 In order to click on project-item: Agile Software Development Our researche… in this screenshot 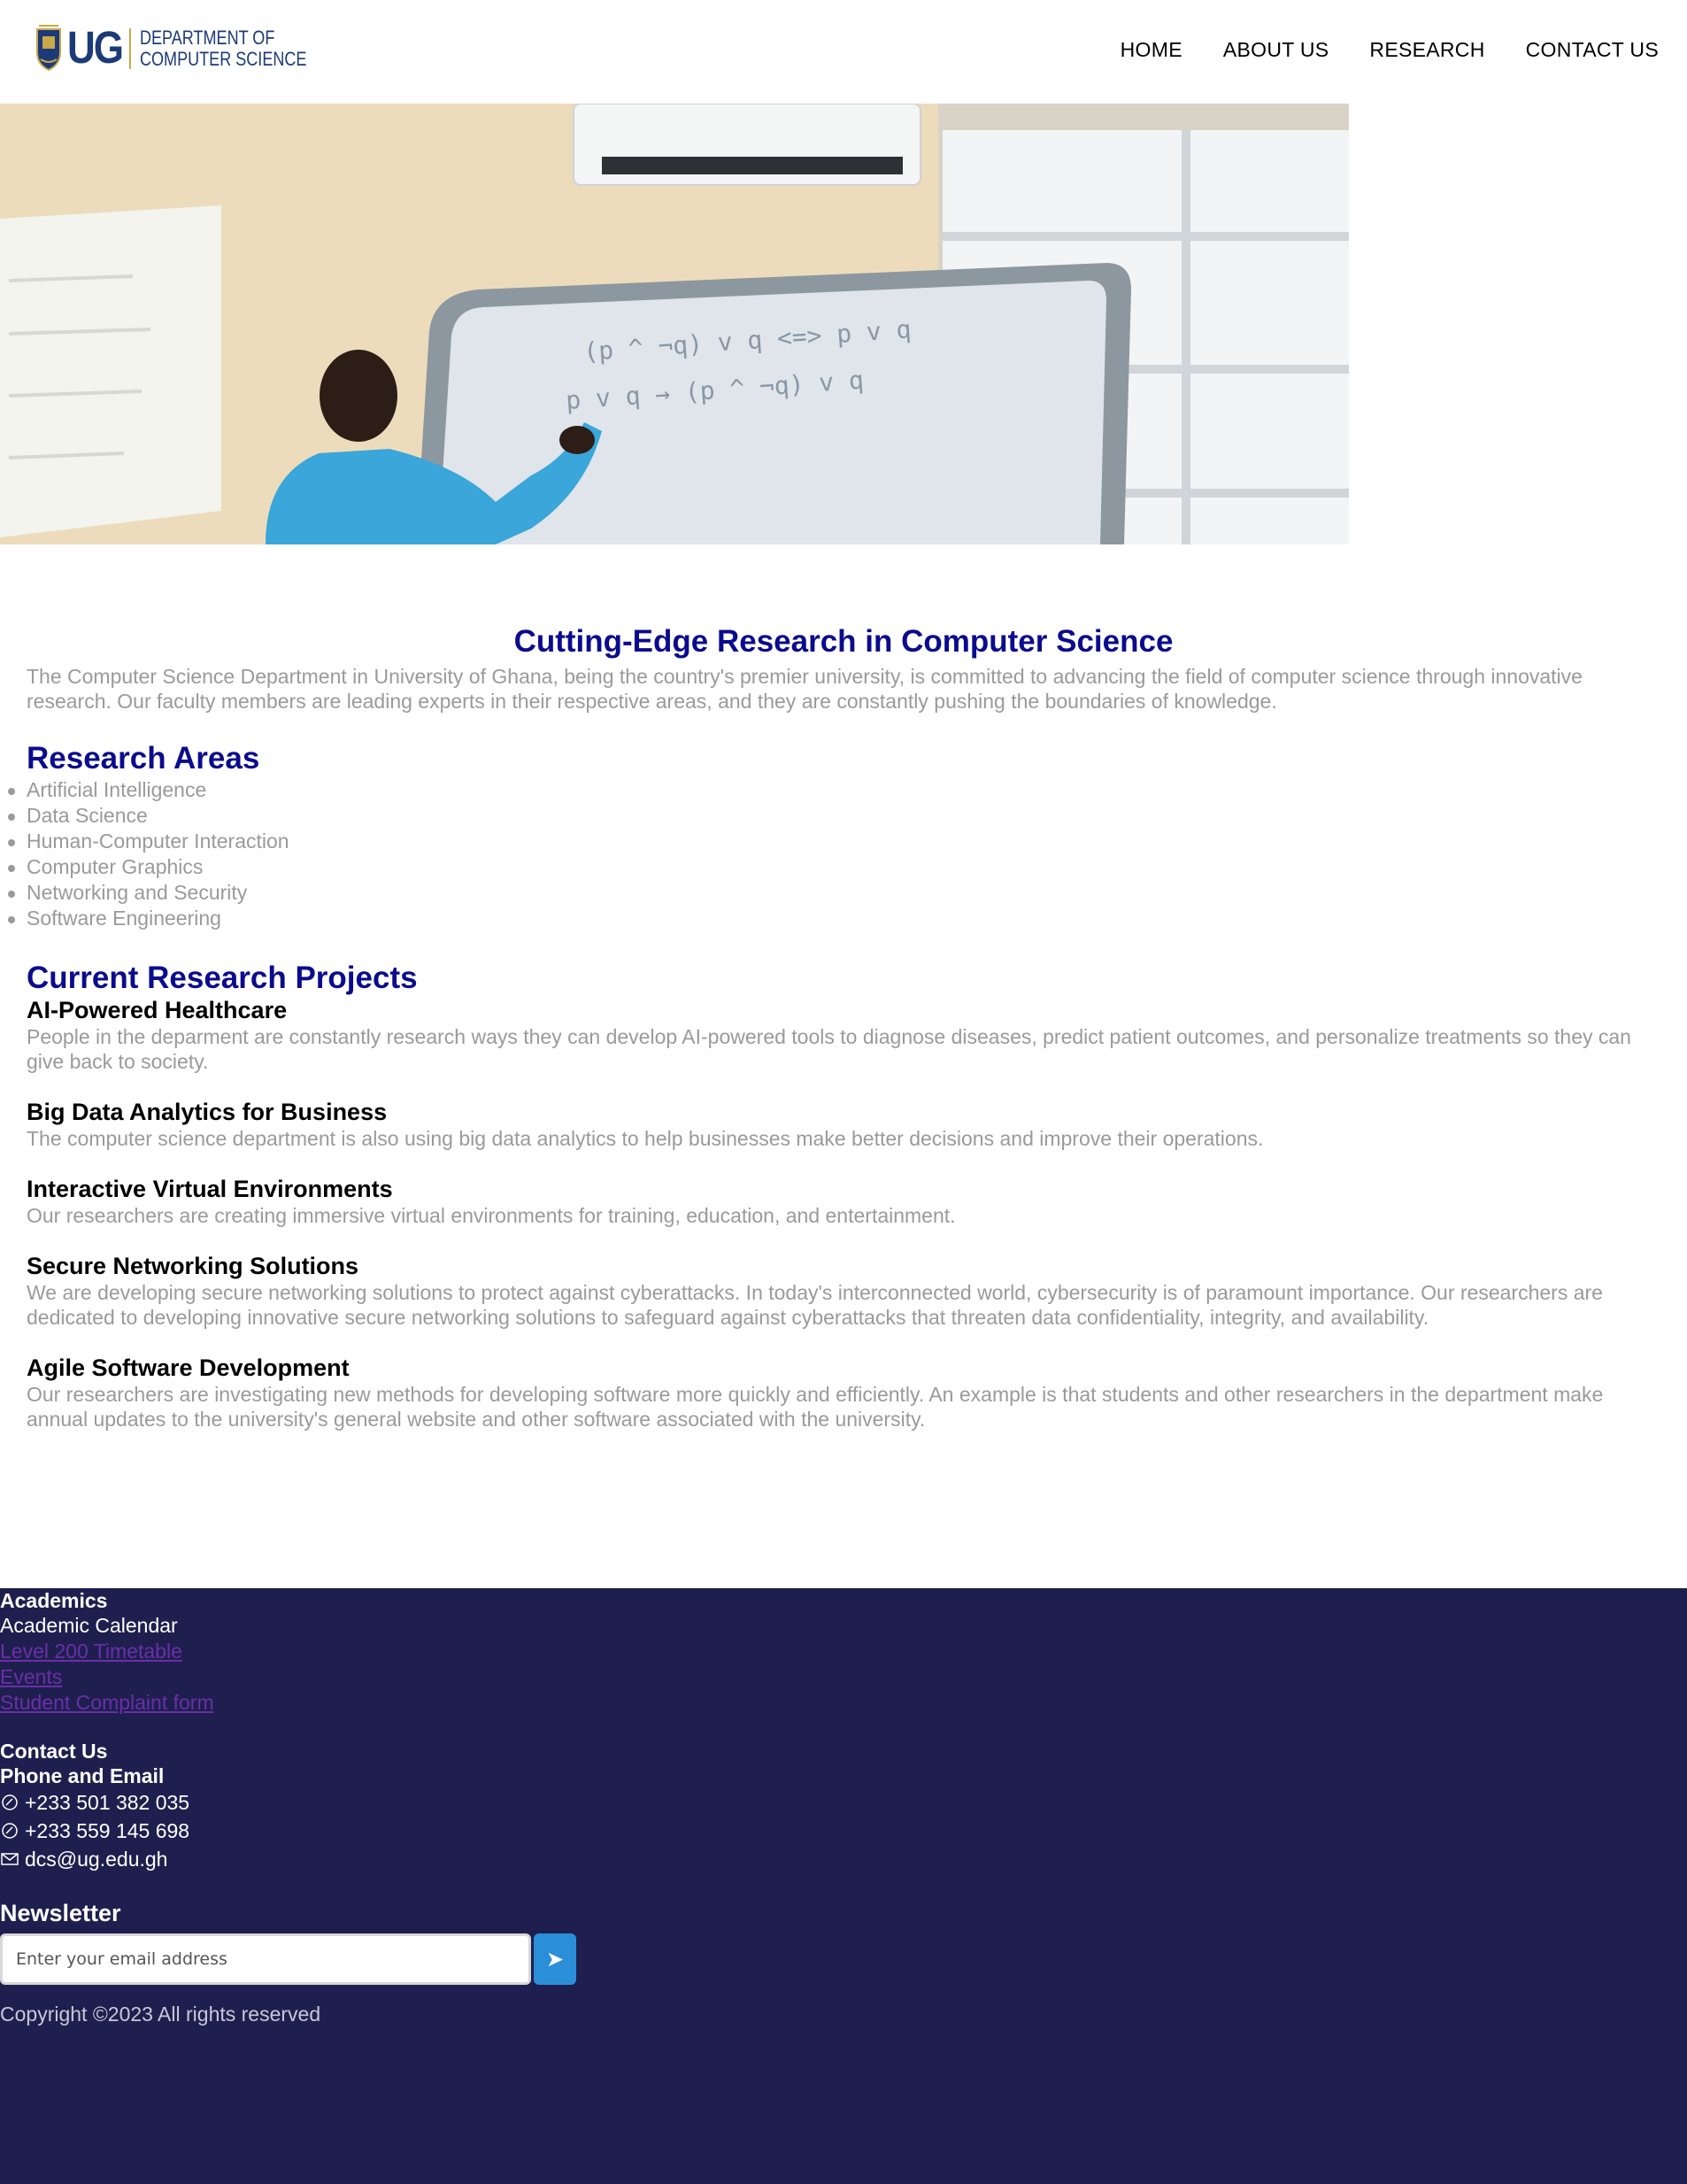, I will do `click(839, 1393)`.